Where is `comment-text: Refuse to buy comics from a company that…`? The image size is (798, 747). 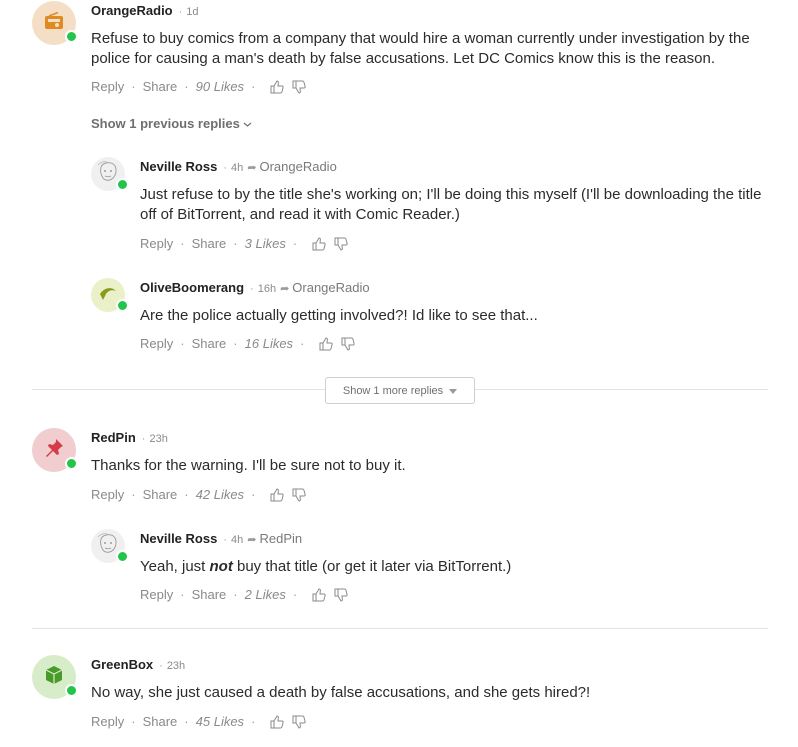 comment-text: Refuse to buy comics from a company that… is located at coordinates (420, 48).